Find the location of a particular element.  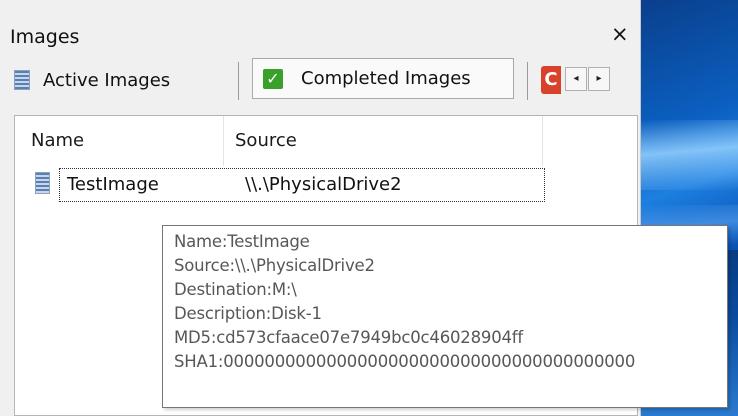

close-icon: × is located at coordinates (620, 34).